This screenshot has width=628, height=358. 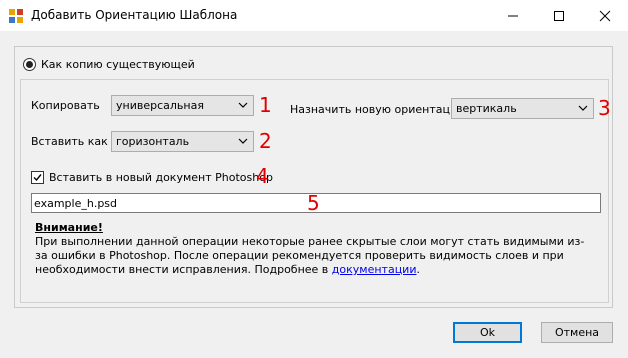 I want to click on marker-2: 2, so click(x=265, y=141).